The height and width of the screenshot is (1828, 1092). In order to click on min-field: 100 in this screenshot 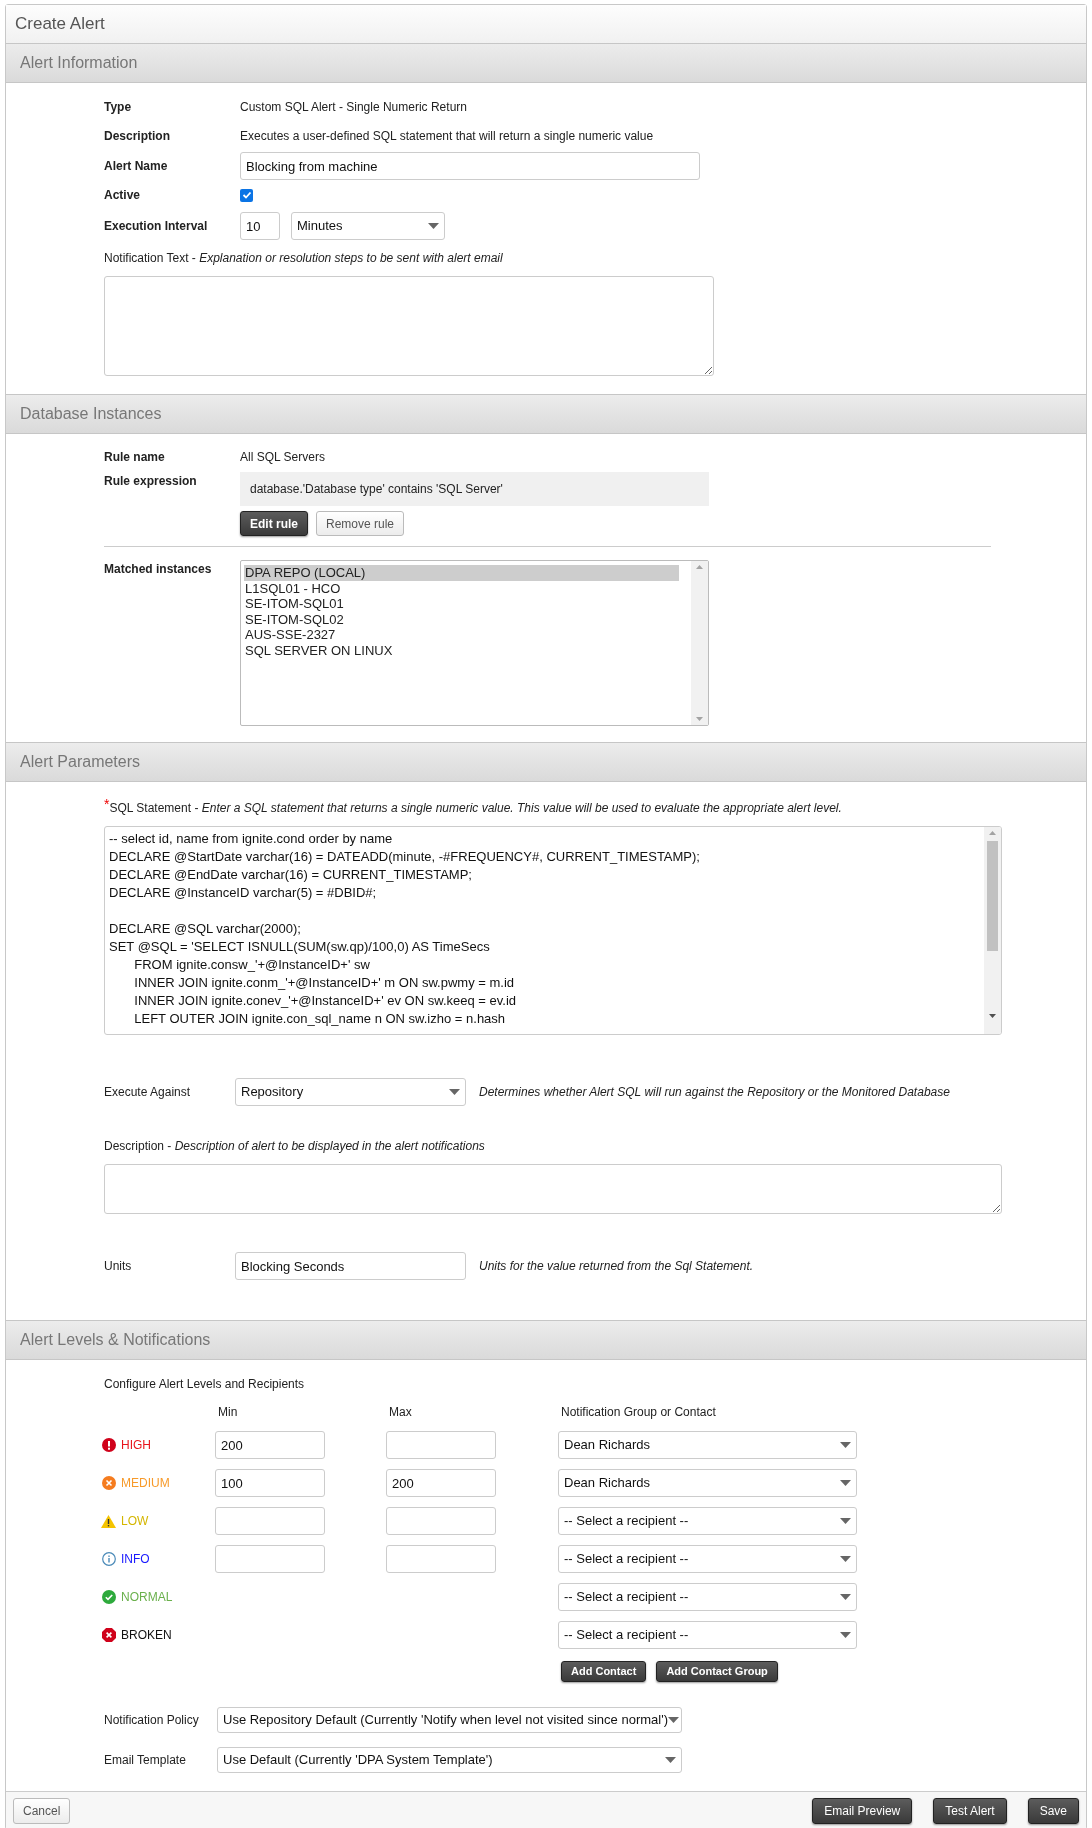, I will do `click(270, 1483)`.